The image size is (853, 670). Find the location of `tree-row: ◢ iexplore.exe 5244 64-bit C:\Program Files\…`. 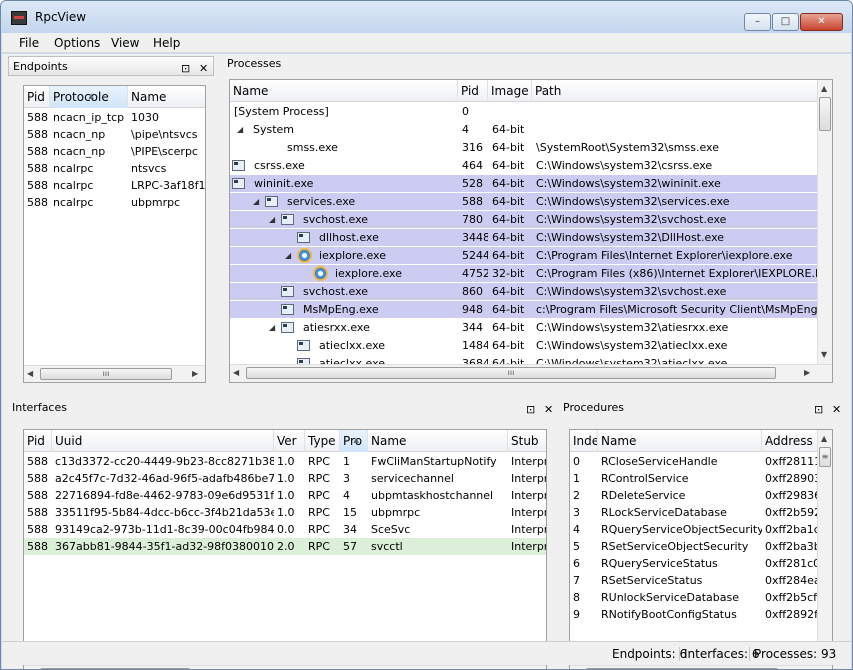

tree-row: ◢ iexplore.exe 5244 64-bit C:\Program Files\… is located at coordinates (523, 255).